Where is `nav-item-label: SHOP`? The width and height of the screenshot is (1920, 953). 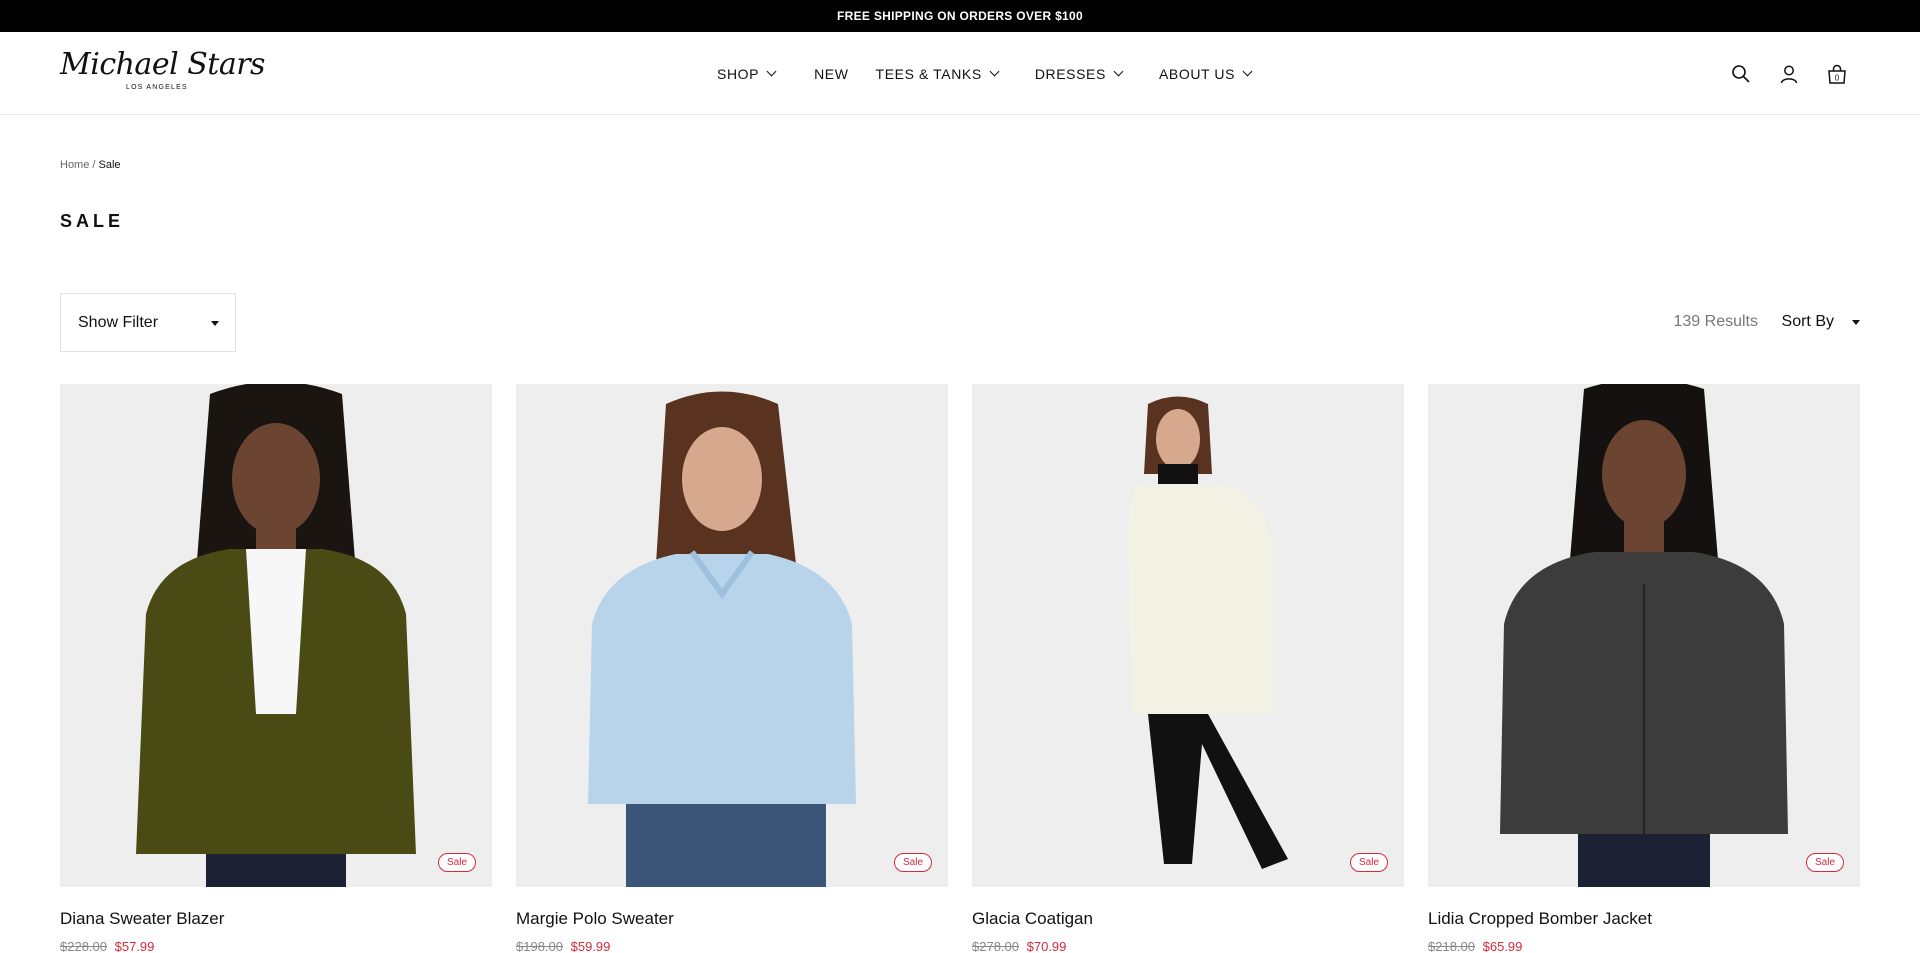 nav-item-label: SHOP is located at coordinates (738, 73).